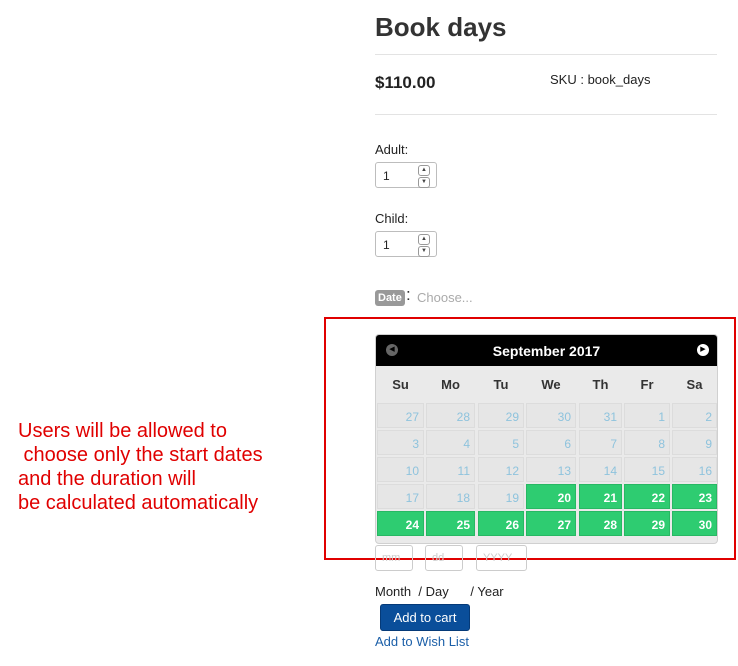 Image resolution: width=738 pixels, height=666 pixels. What do you see at coordinates (406, 244) in the screenshot?
I see `child-quantity-input: 1 ▲ ▼` at bounding box center [406, 244].